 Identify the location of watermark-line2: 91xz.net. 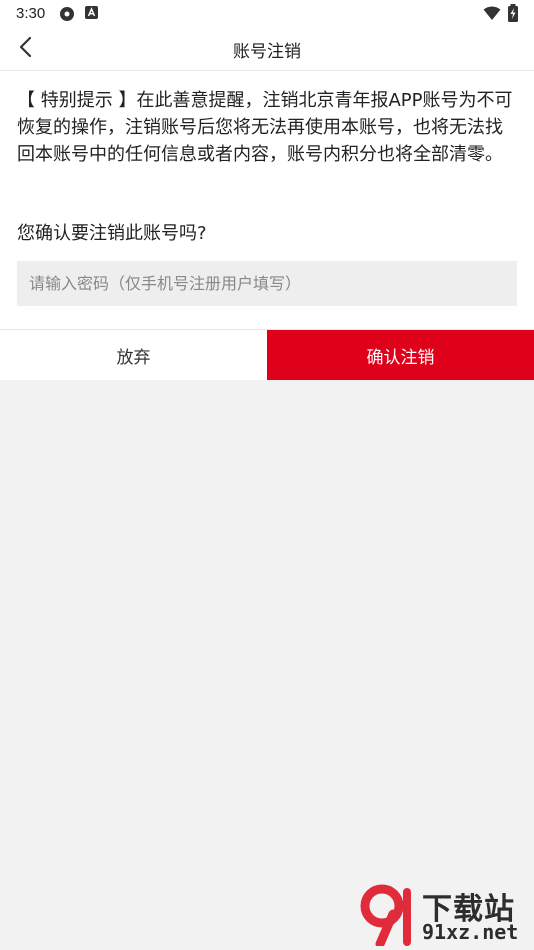
(470, 932).